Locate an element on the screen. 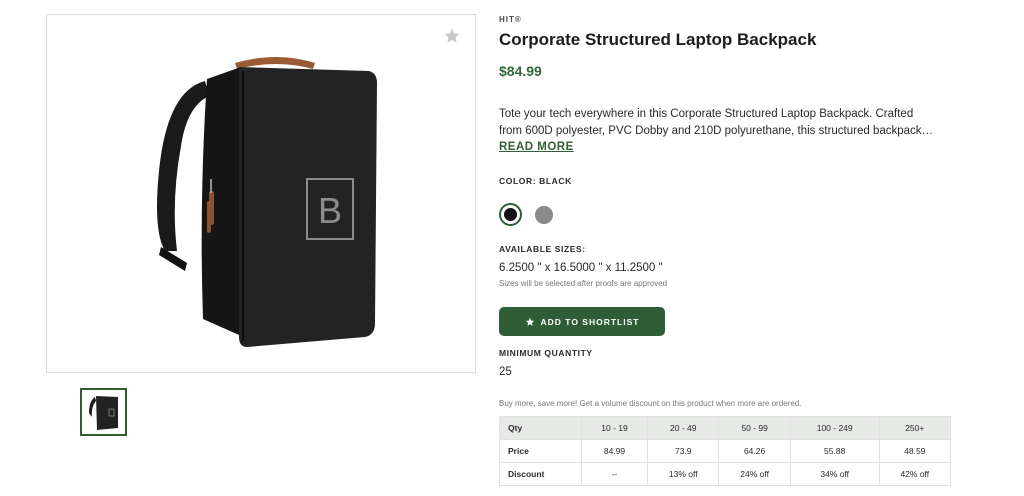 The image size is (1024, 496). color-swatch-black is located at coordinates (510, 214).